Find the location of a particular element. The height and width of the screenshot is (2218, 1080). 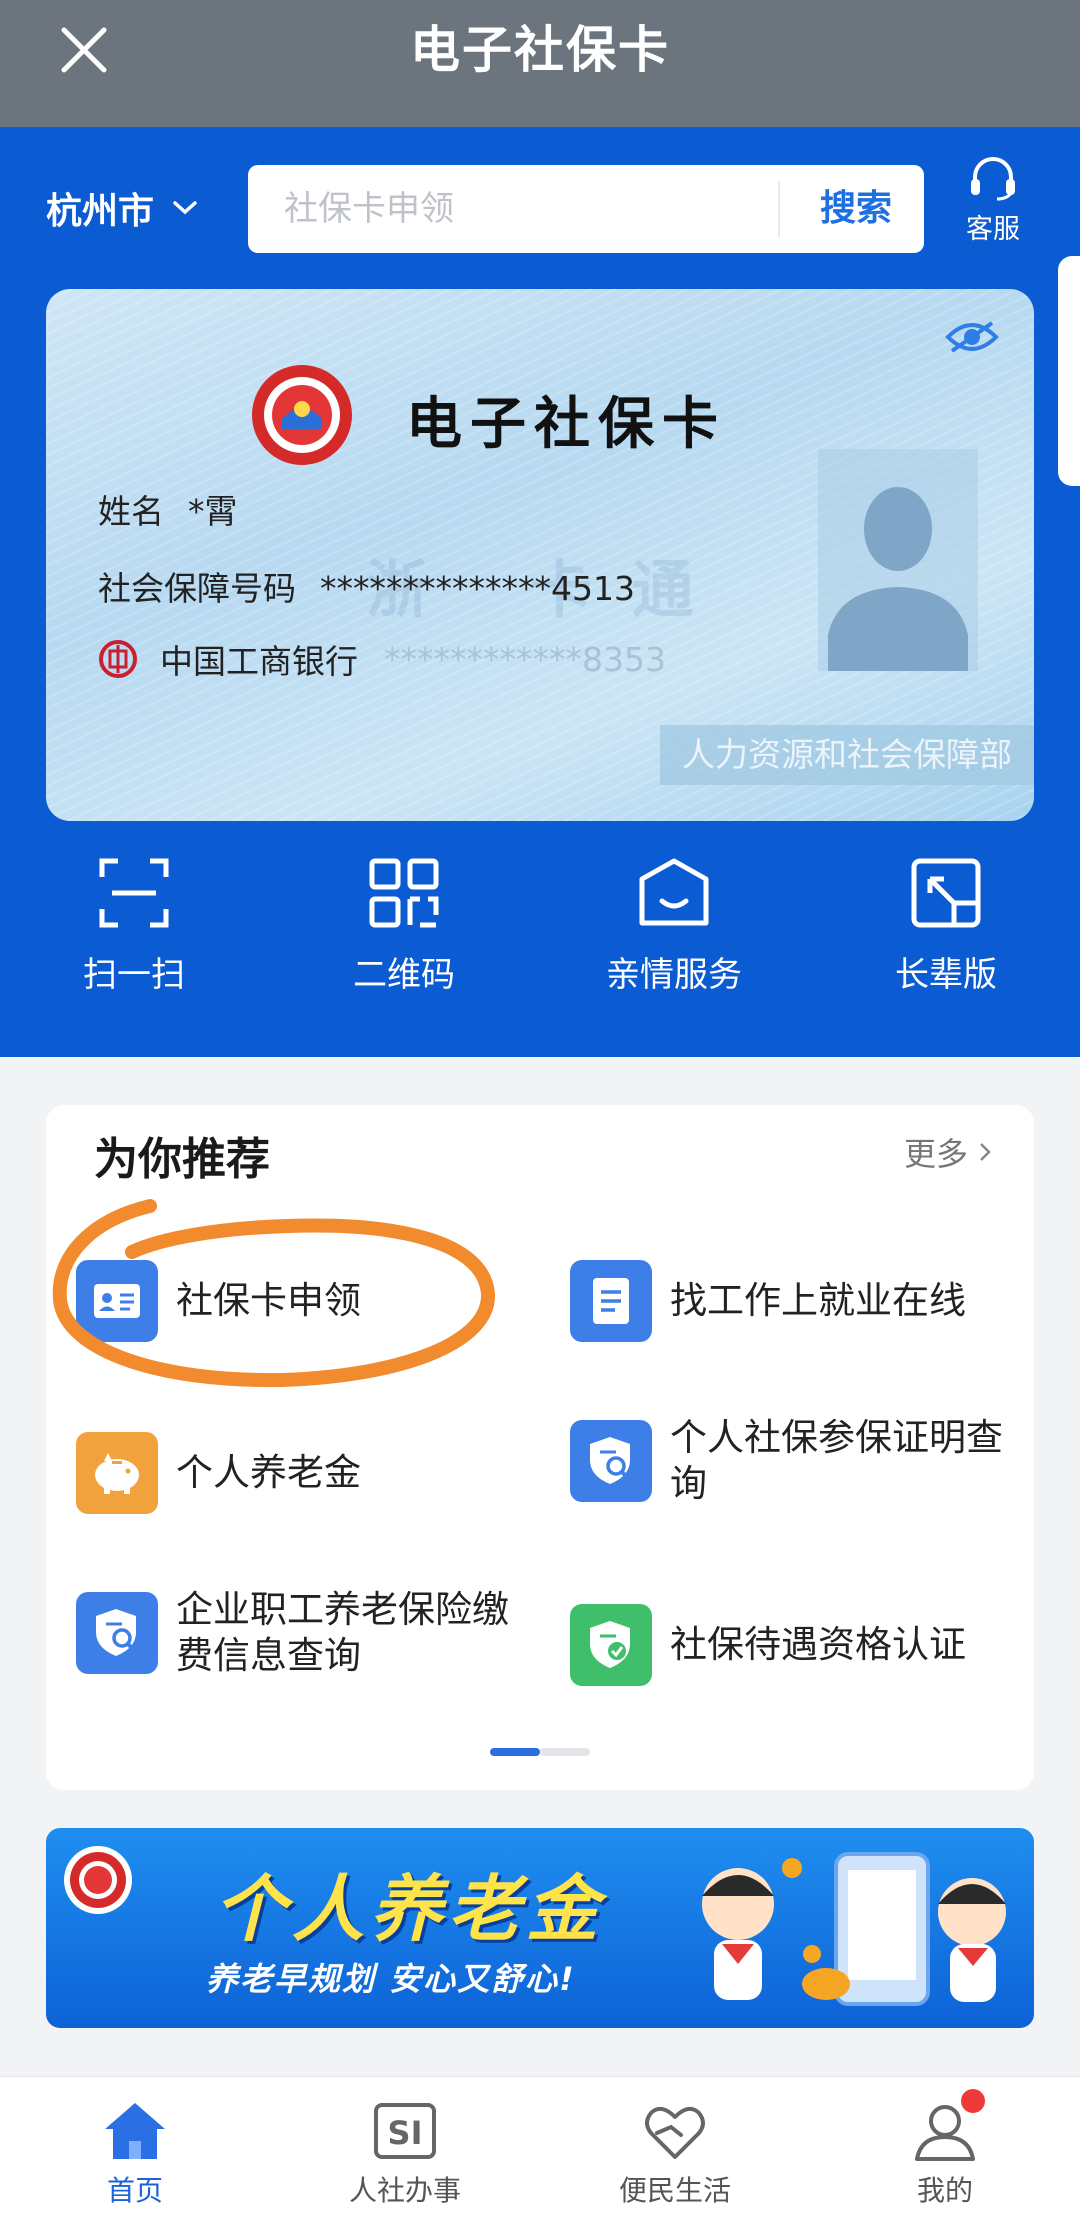

bottom-tab-bar: 首页 SI 人社办事 便民生活 我的 is located at coordinates (540, 2147).